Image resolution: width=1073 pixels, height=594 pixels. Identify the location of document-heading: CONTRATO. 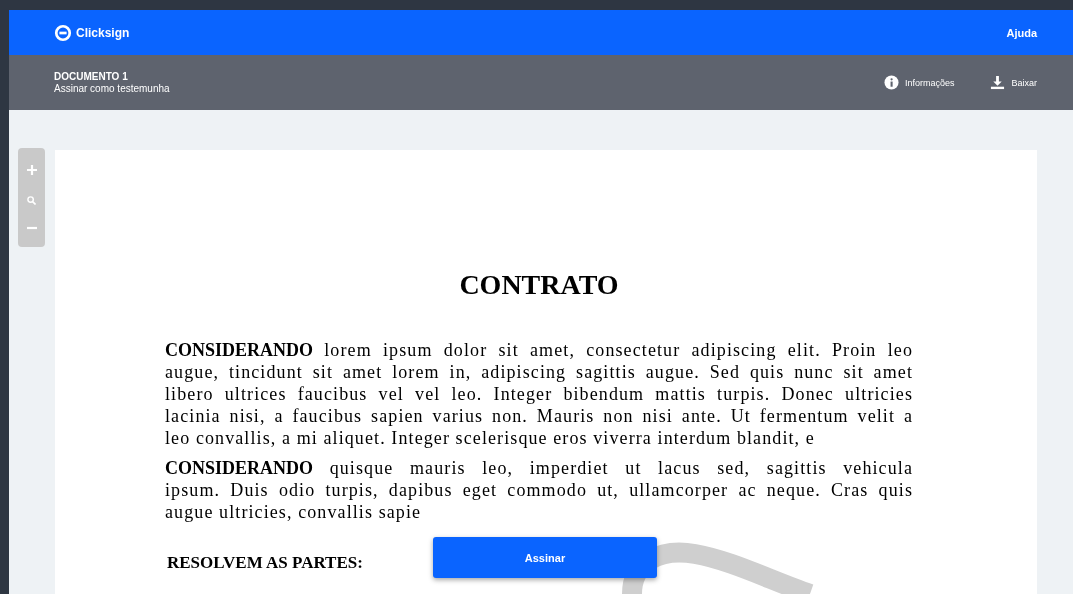
(539, 285).